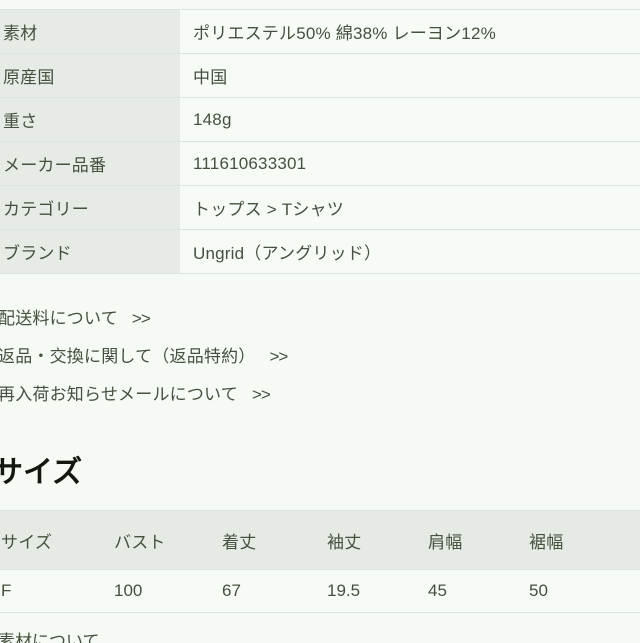 This screenshot has width=640, height=643. What do you see at coordinates (320, 357) in the screenshot?
I see `link-returns-exchanges: 返品・交換に関して（返品特約）>>` at bounding box center [320, 357].